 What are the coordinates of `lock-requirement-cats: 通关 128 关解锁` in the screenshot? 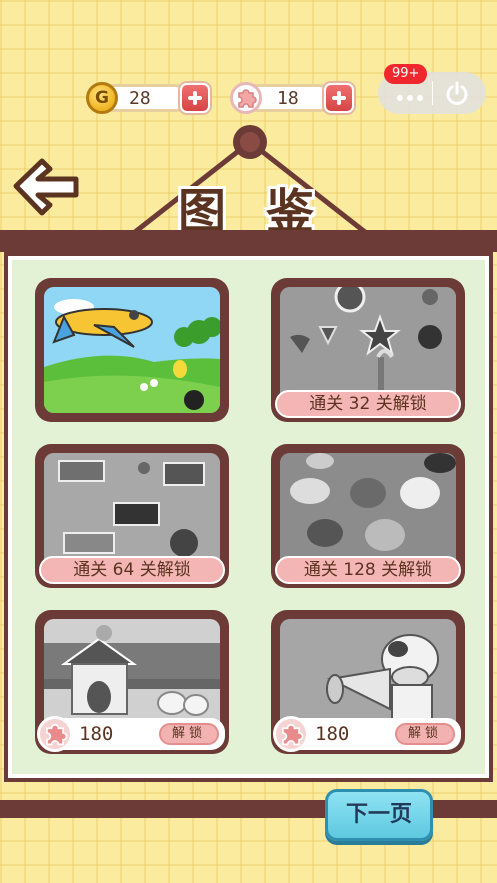 It's located at (368, 570).